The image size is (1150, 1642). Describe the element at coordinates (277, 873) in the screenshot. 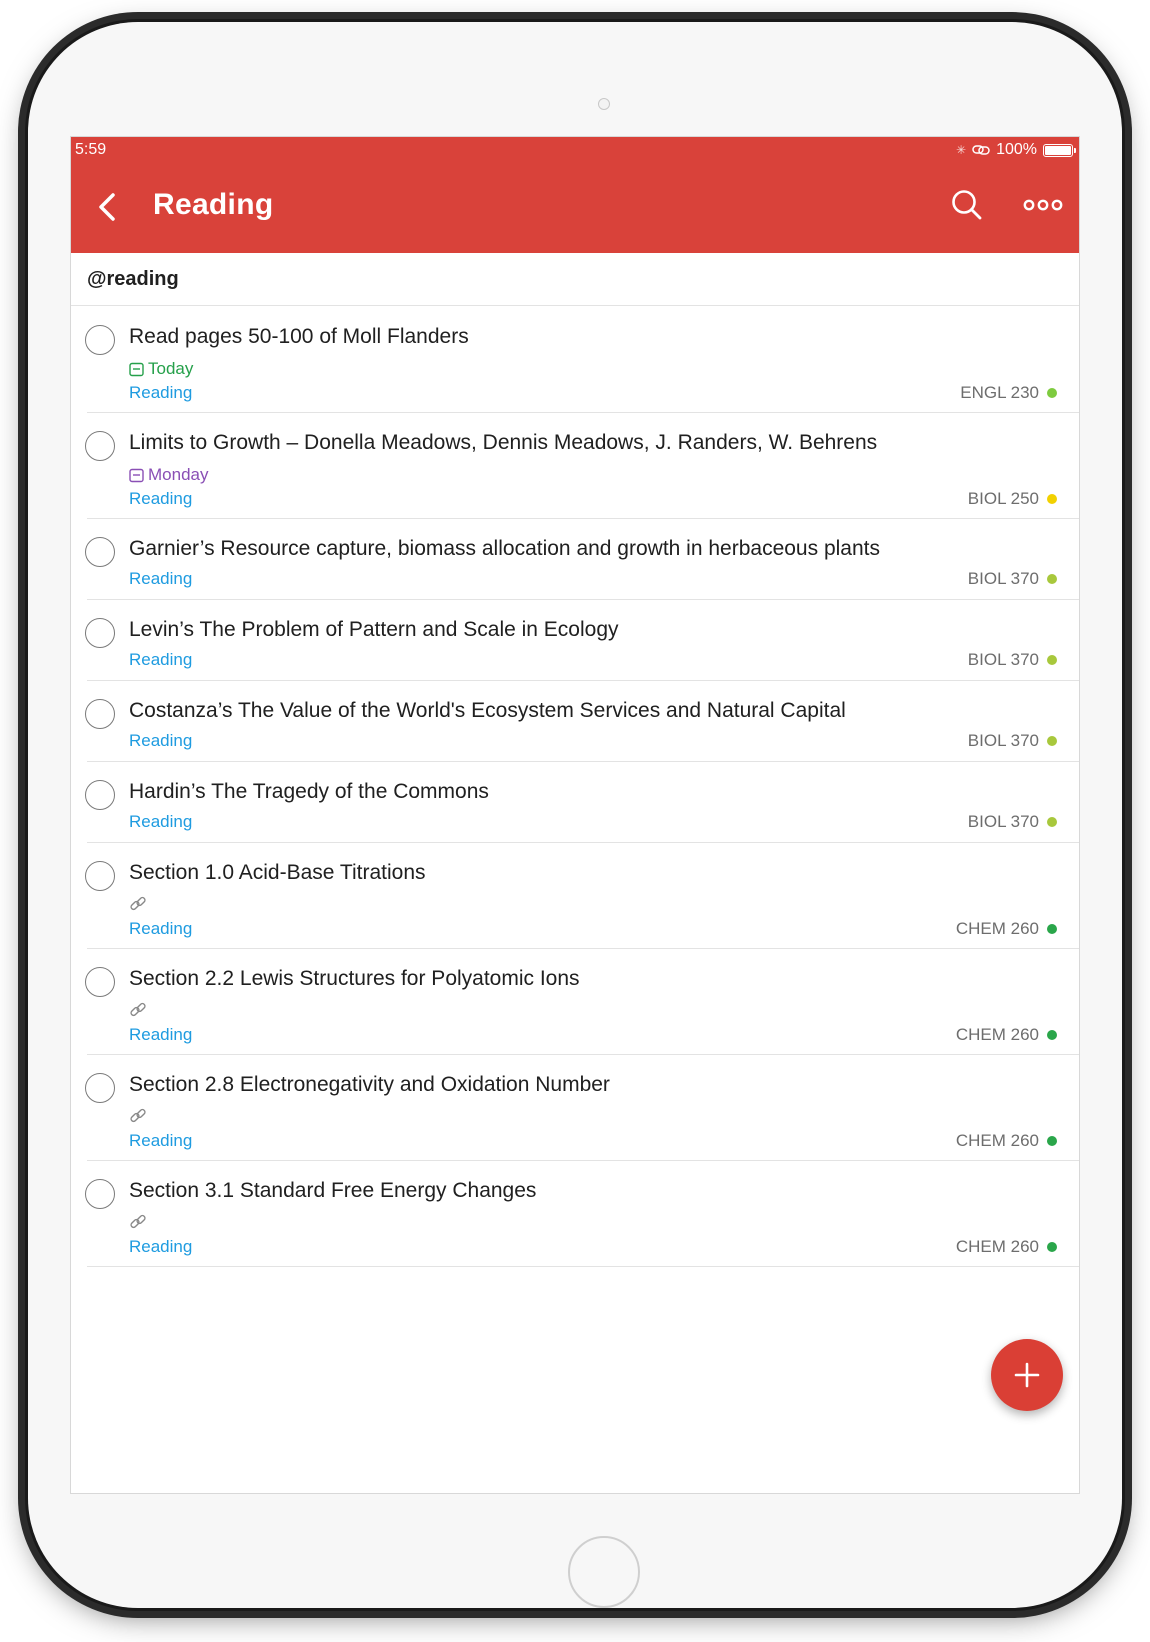

I see `task-title: Section 1.0 Acid-Base Titrations` at that location.